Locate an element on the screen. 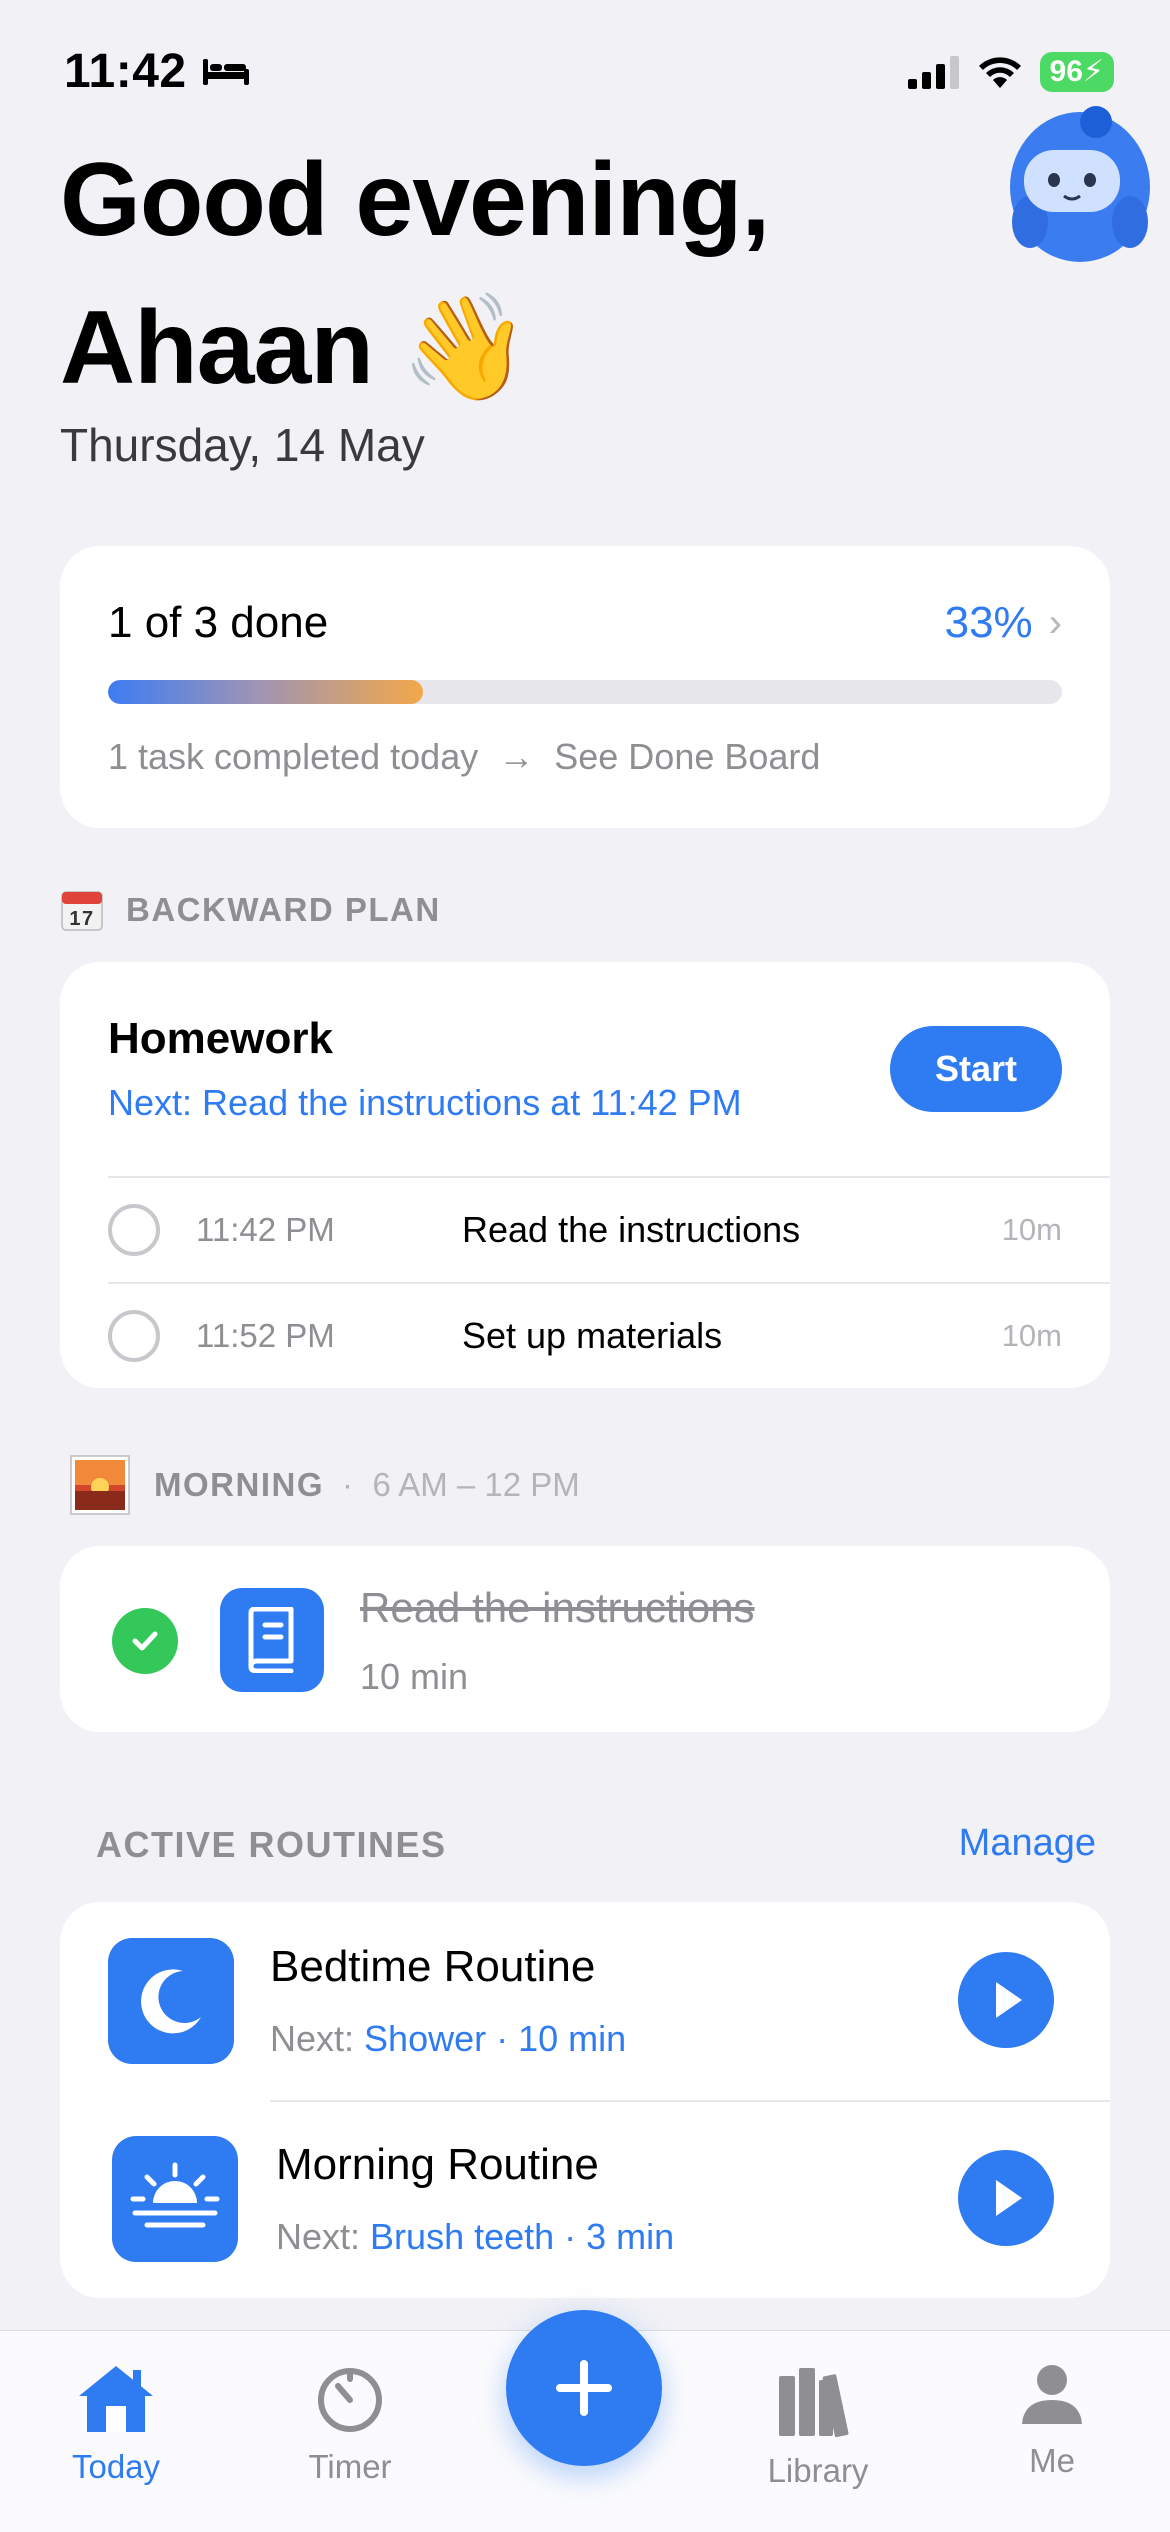  tab-library: Library is located at coordinates (818, 2426).